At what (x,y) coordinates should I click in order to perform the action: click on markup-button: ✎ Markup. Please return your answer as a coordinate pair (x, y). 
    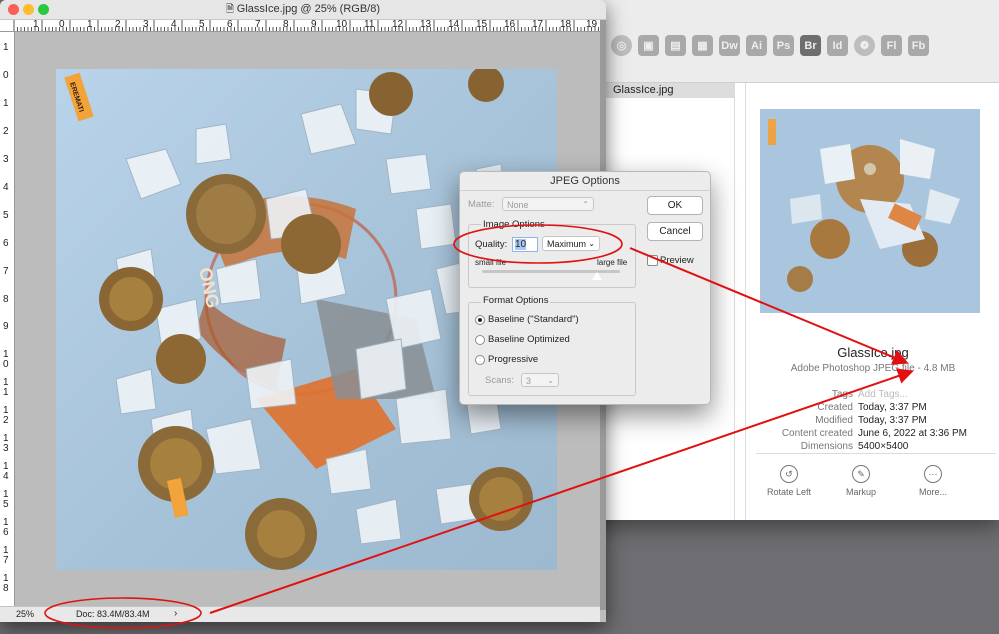
    Looking at the image, I should click on (861, 481).